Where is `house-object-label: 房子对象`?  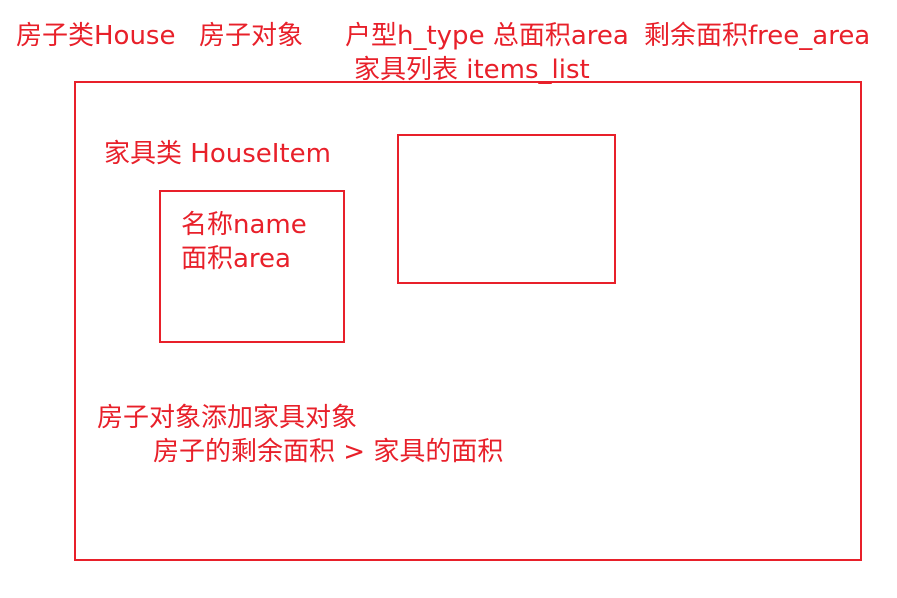
house-object-label: 房子对象 is located at coordinates (251, 36).